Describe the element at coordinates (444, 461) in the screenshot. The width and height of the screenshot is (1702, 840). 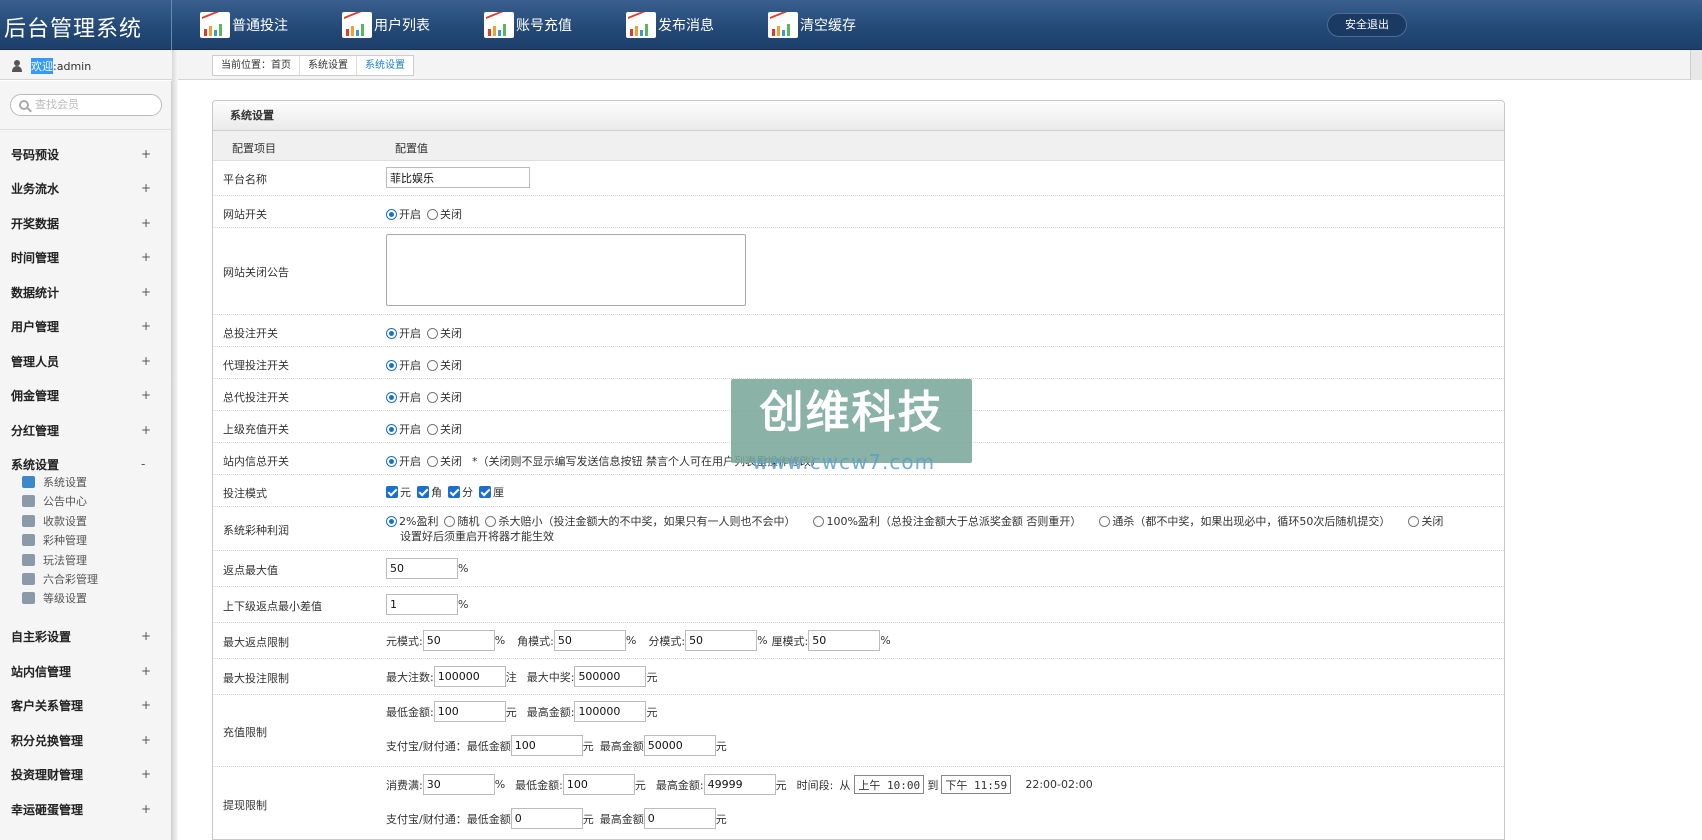
I see `internal-msg-off-radio: 关闭` at that location.